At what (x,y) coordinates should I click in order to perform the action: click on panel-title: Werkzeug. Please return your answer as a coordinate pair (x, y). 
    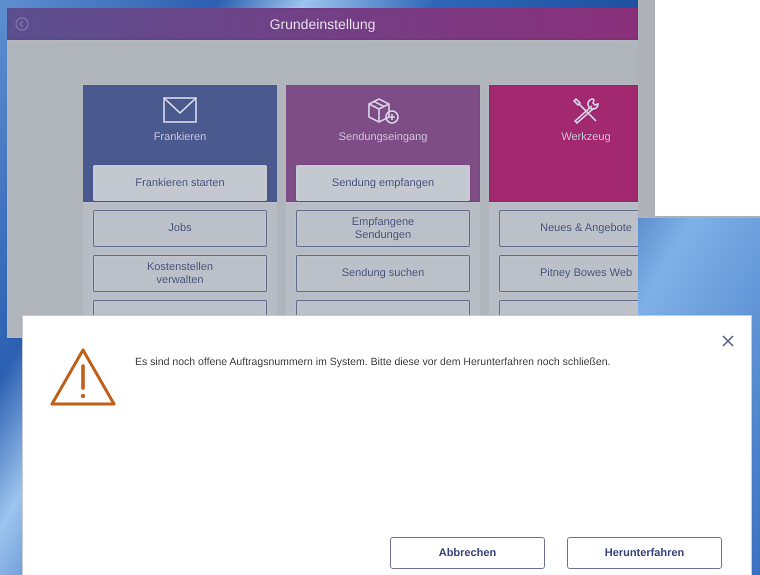
    Looking at the image, I should click on (586, 137).